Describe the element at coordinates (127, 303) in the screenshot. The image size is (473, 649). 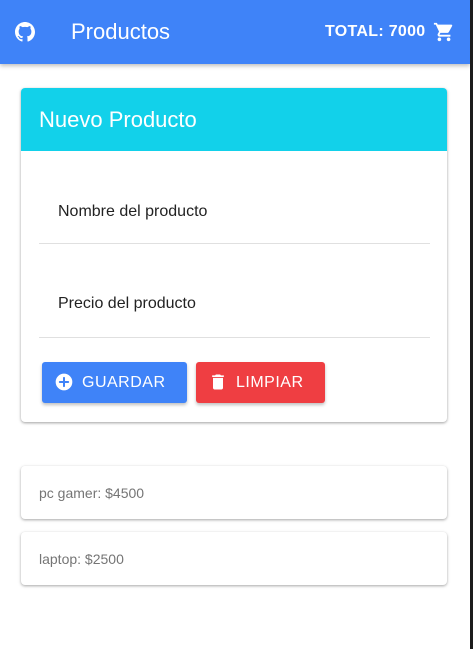
I see `product-price-label: Precio del producto` at that location.